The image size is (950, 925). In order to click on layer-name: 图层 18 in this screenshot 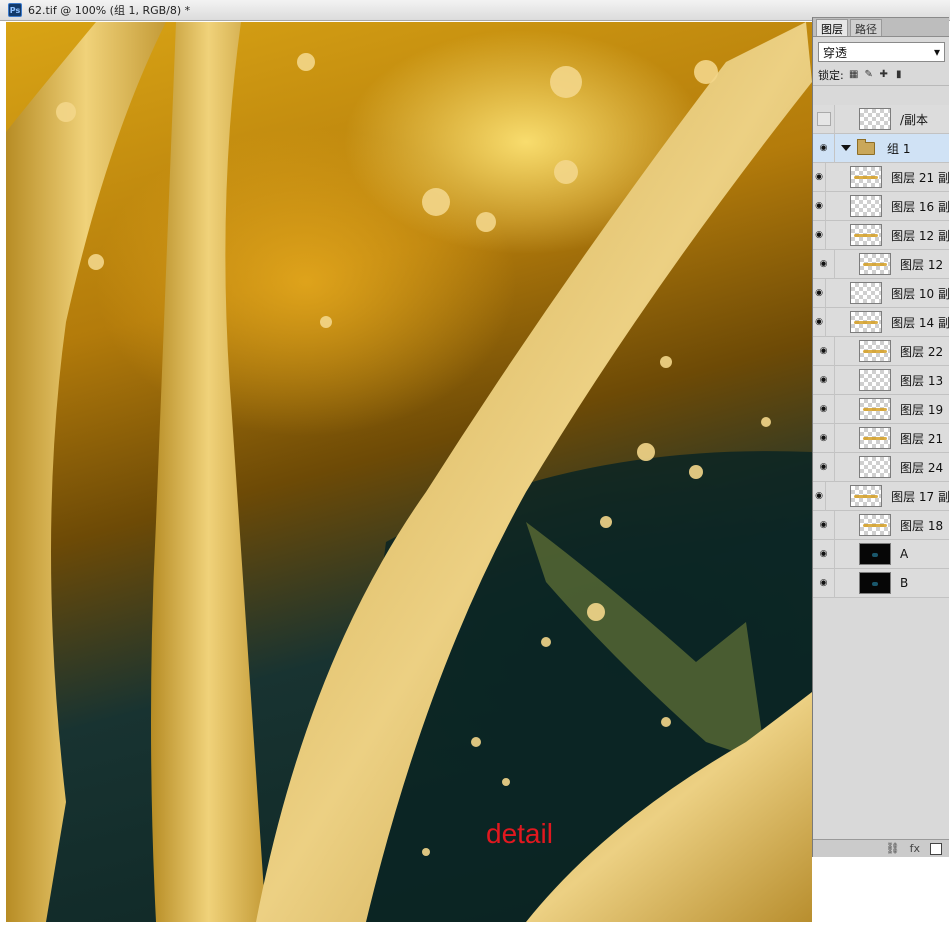, I will do `click(922, 525)`.